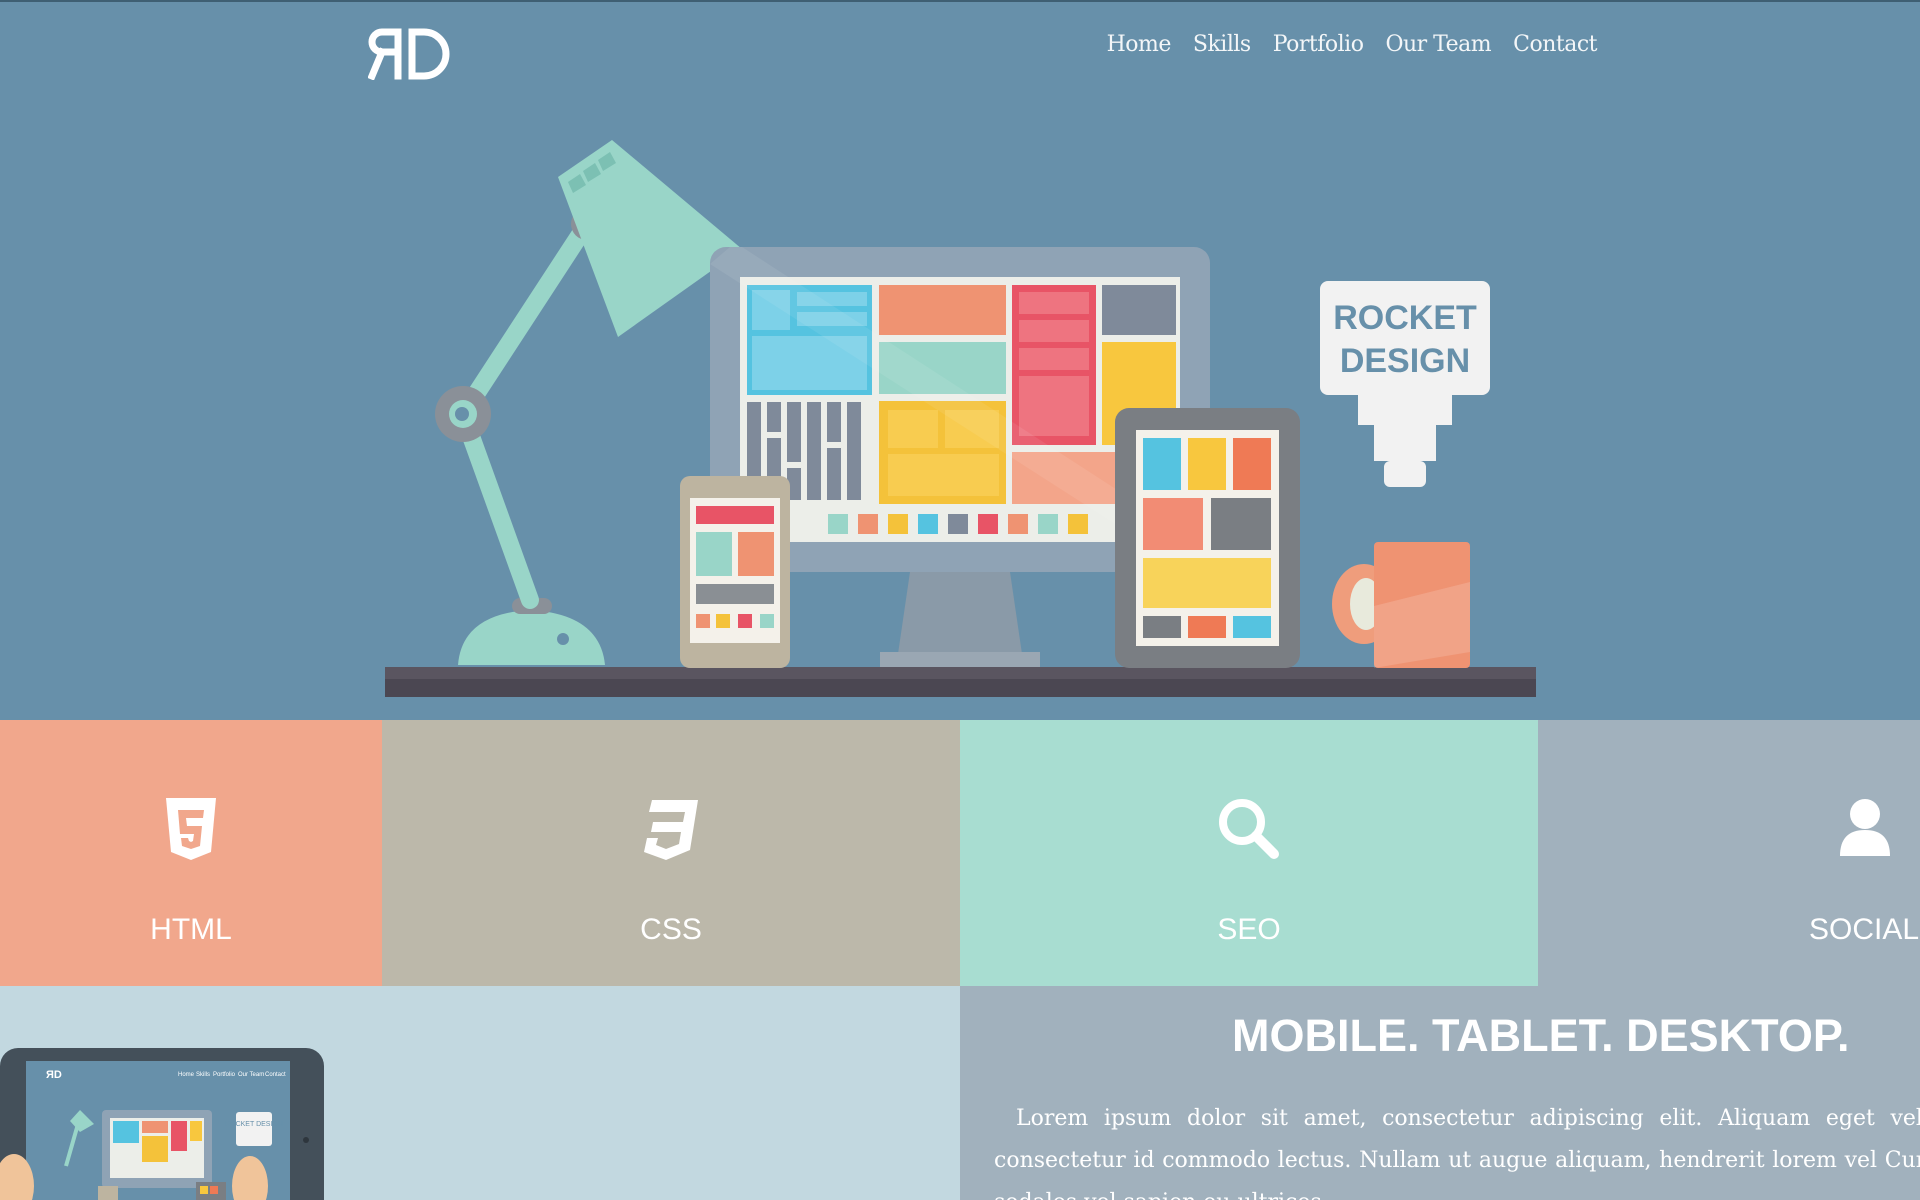  I want to click on sign-line2: DESIGN, so click(1405, 361).